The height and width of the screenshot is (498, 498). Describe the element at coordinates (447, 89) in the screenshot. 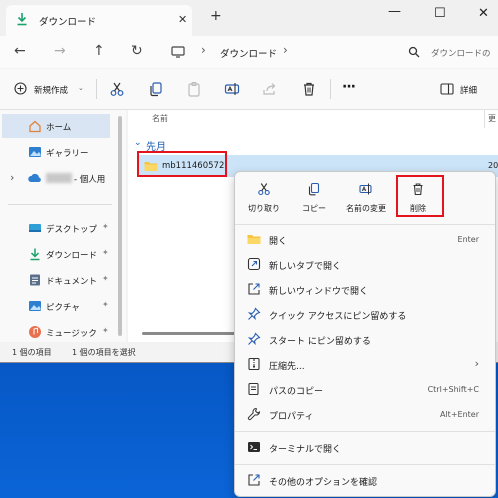

I see `details-pane-icon` at that location.